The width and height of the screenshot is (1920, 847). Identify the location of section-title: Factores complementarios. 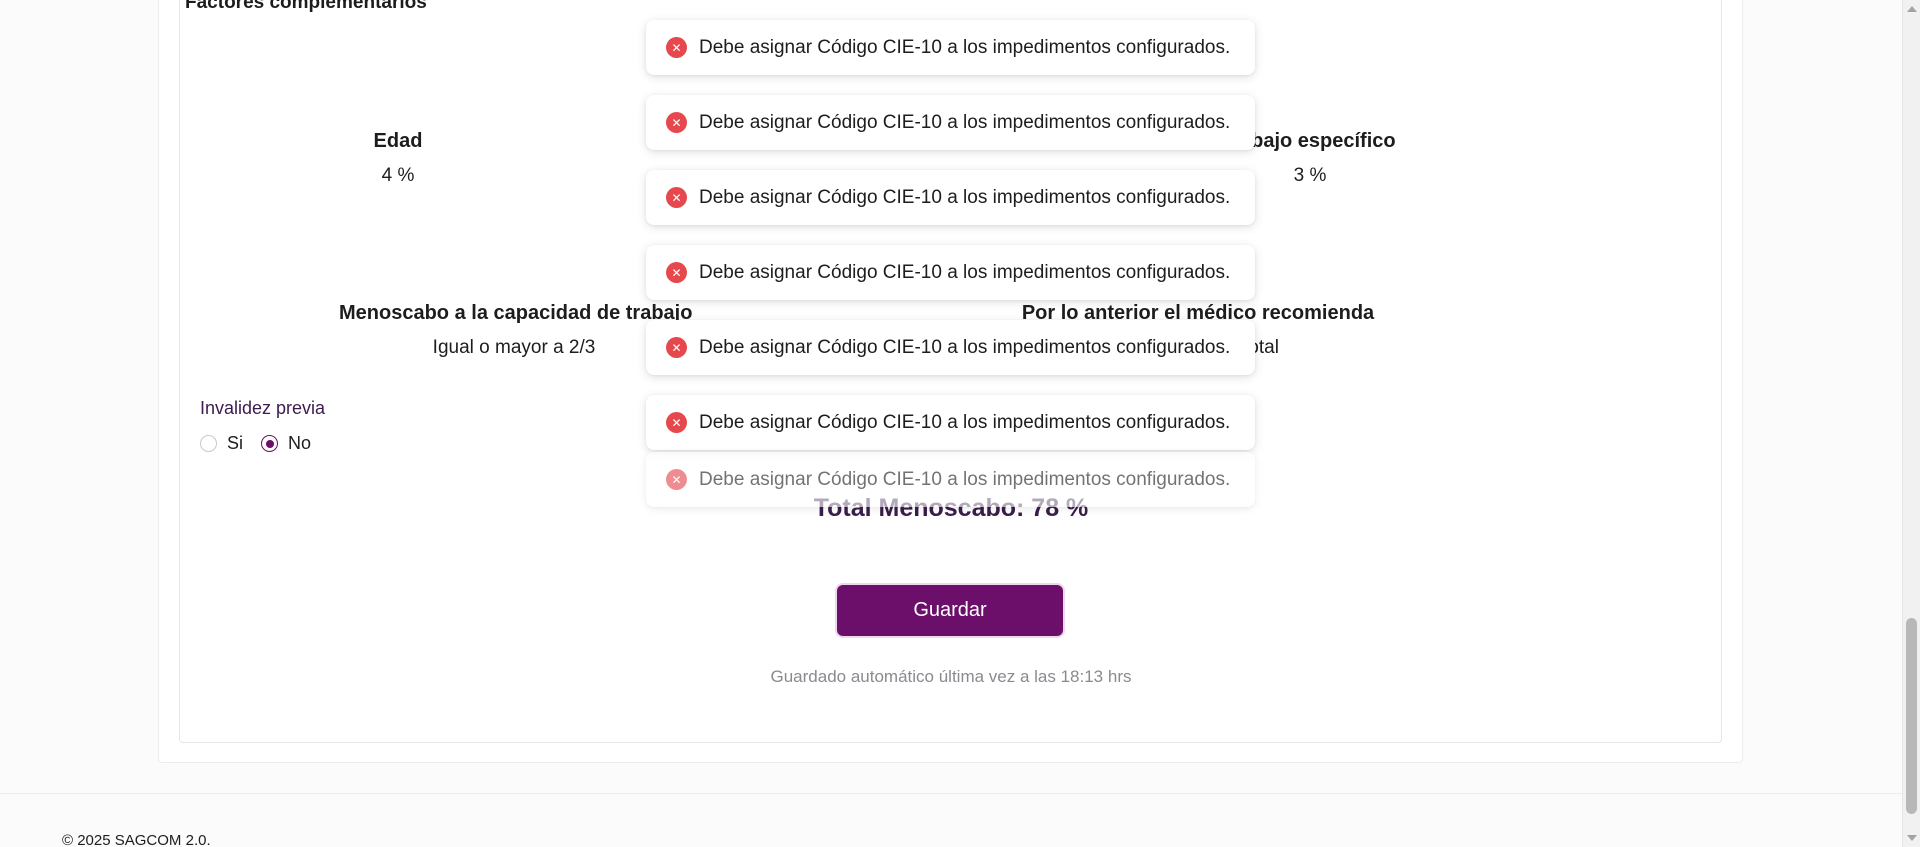
(306, 6).